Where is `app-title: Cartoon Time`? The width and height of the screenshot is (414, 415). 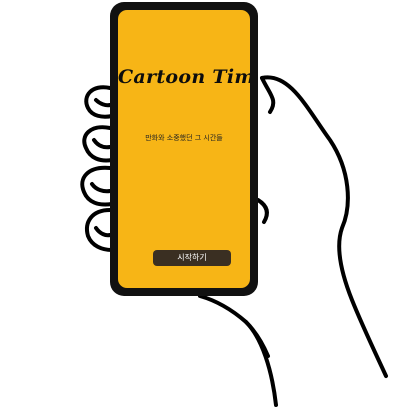
app-title: Cartoon Time is located at coordinates (184, 77).